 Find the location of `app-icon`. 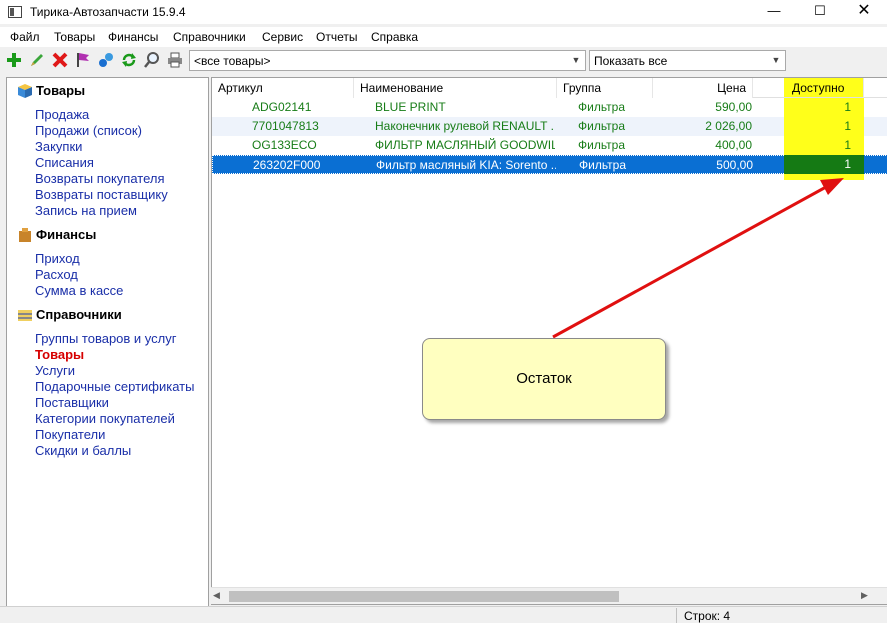

app-icon is located at coordinates (15, 12).